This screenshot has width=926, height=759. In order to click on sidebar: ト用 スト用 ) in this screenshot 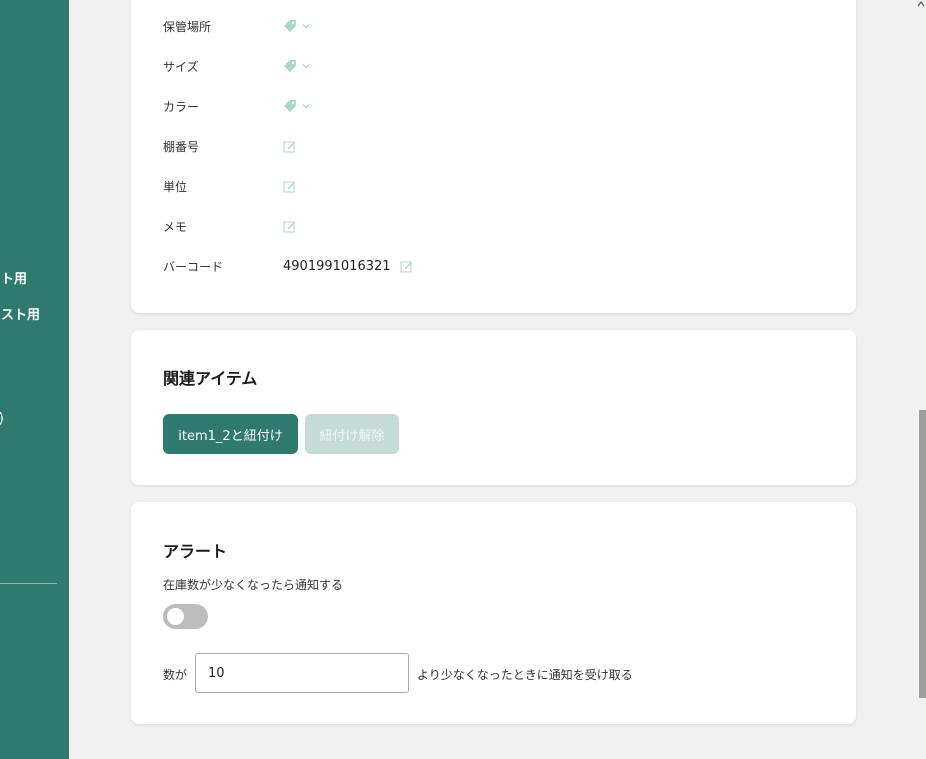, I will do `click(34, 379)`.